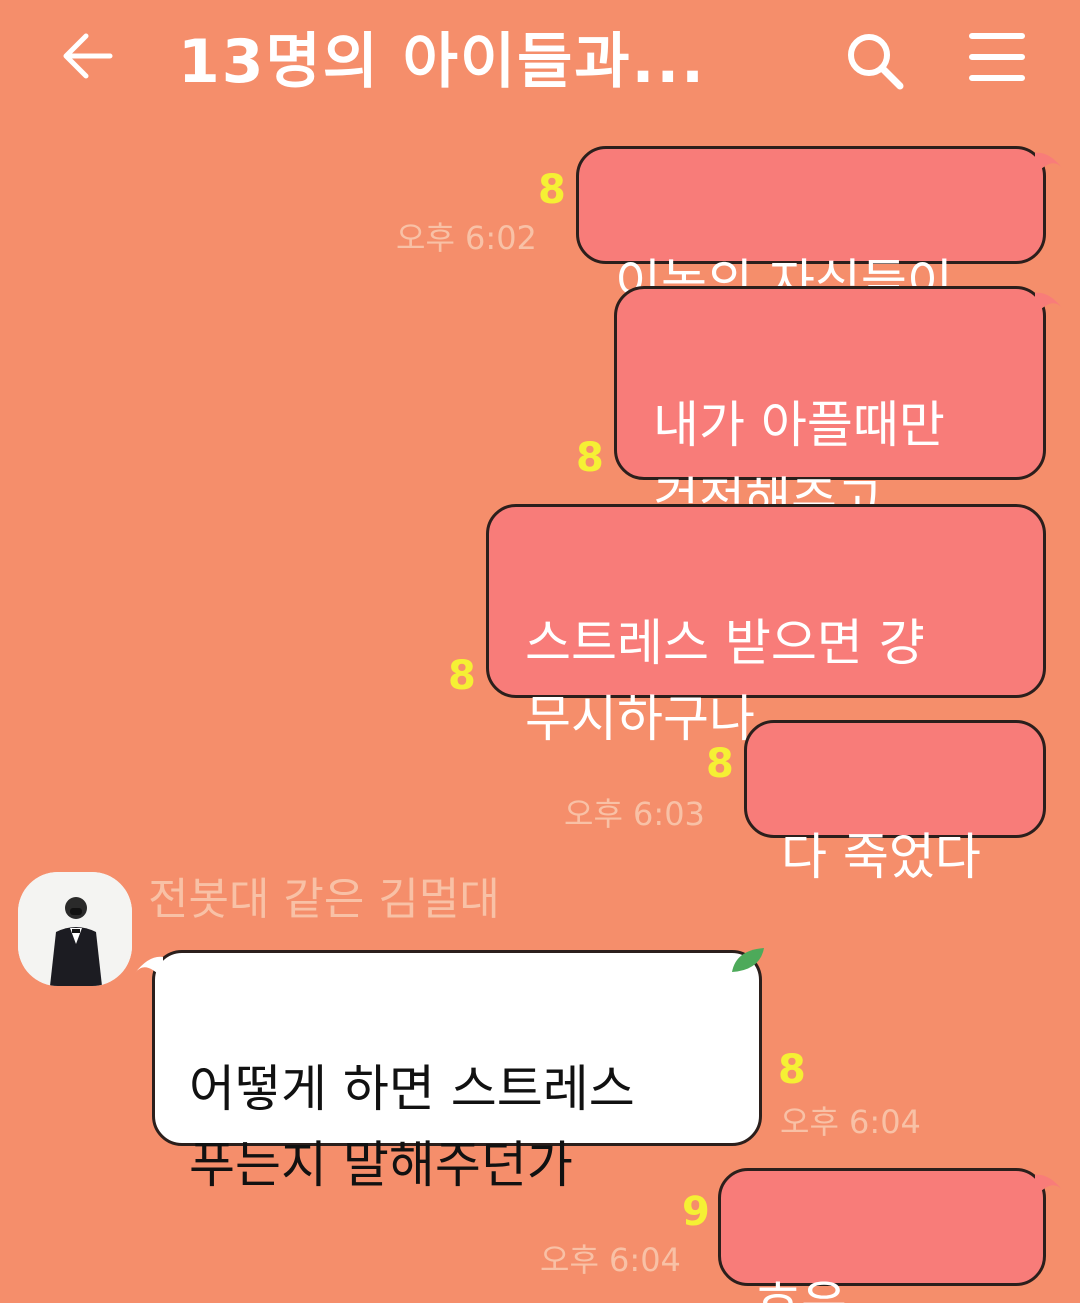  Describe the element at coordinates (881, 857) in the screenshot. I see `message-text: 다 죽었다` at that location.